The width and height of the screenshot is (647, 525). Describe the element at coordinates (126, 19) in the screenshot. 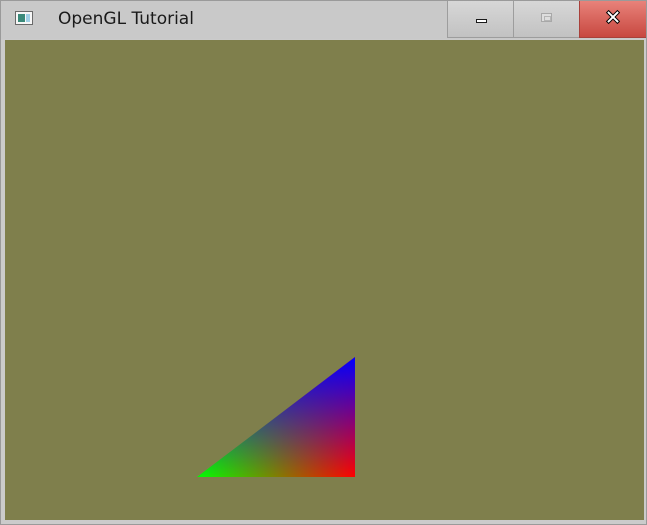

I see `window-title: OpenGL Tutorial` at that location.